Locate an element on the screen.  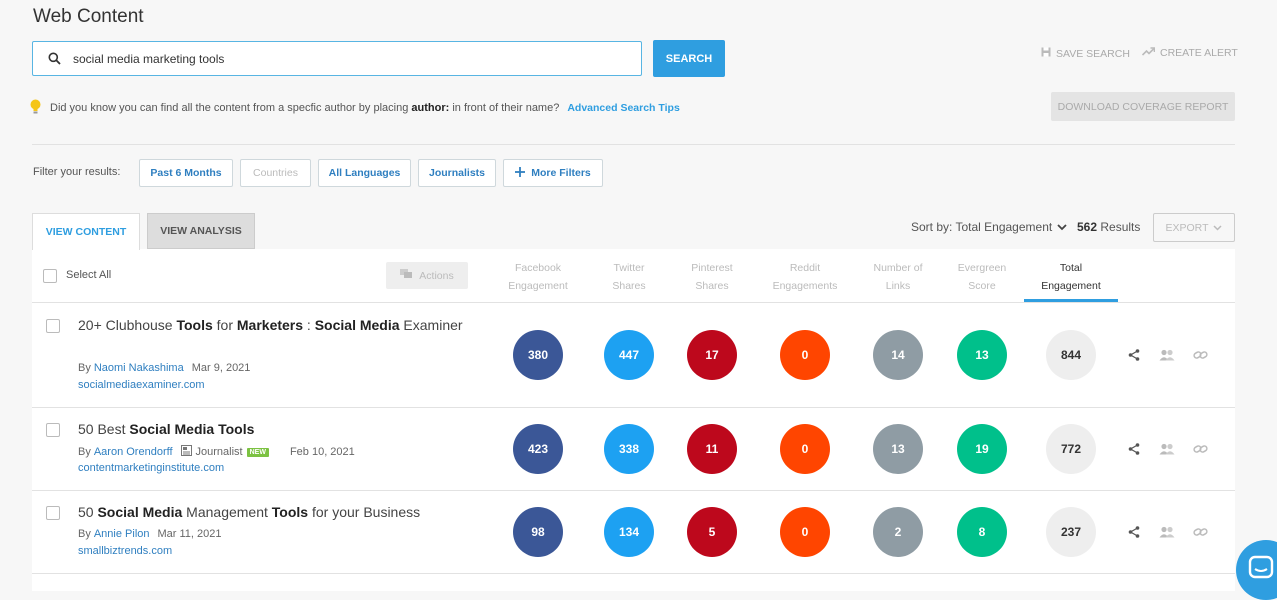
metric-facebook-engagement: 380 is located at coordinates (538, 355).